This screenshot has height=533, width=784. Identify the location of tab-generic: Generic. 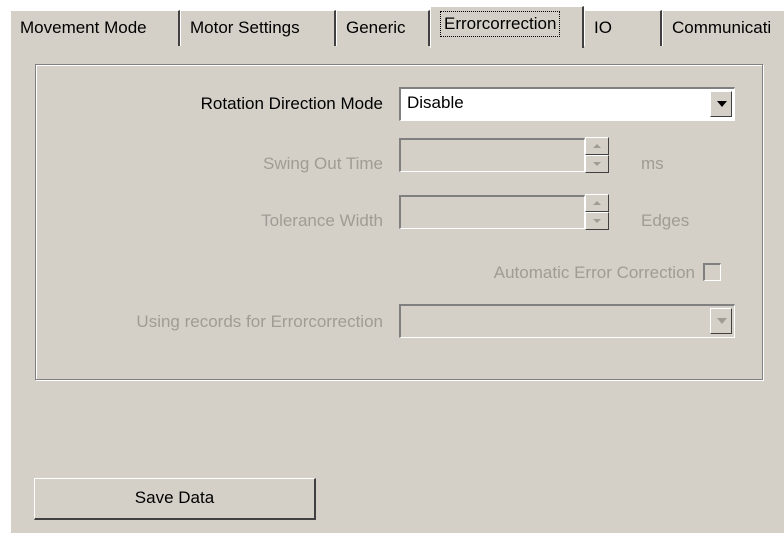
(383, 28).